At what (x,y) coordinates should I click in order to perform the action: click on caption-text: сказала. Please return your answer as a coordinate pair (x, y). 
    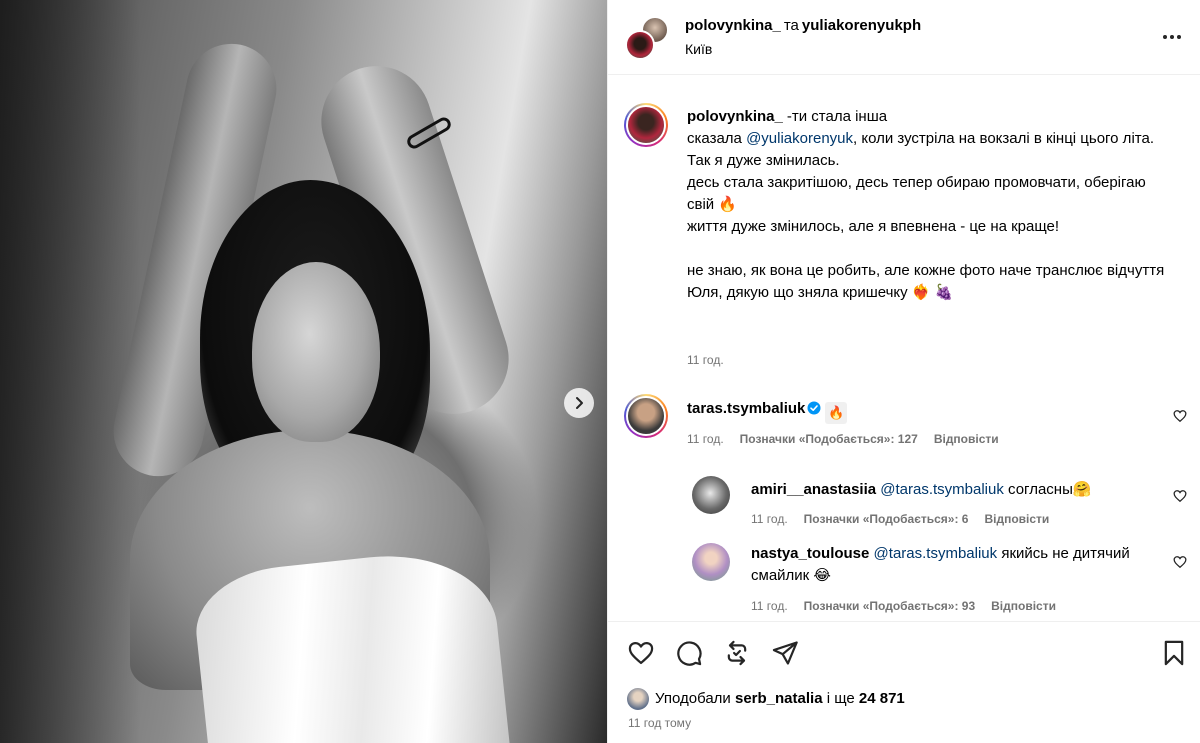
    Looking at the image, I should click on (717, 138).